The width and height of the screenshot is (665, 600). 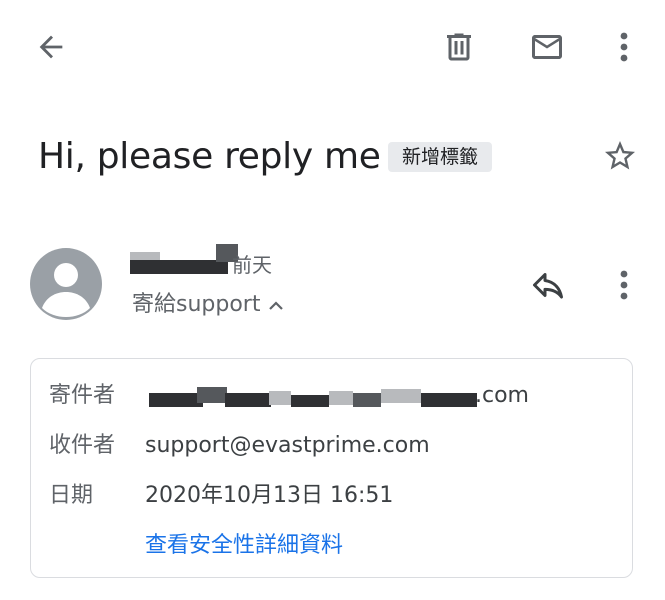 I want to click on sender-name-redacted, so click(x=185, y=260).